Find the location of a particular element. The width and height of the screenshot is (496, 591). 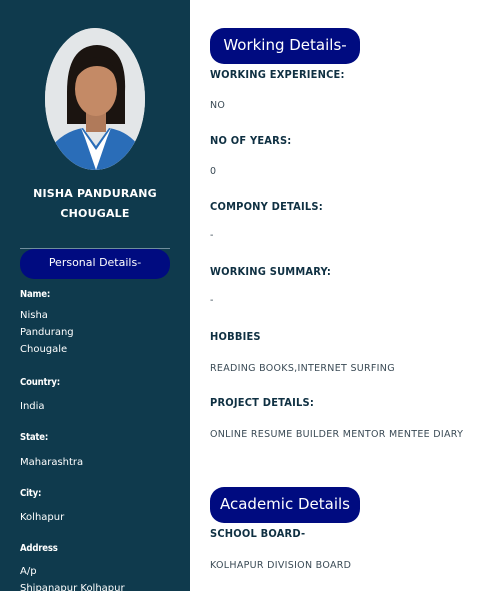

state-label: State: is located at coordinates (34, 437).